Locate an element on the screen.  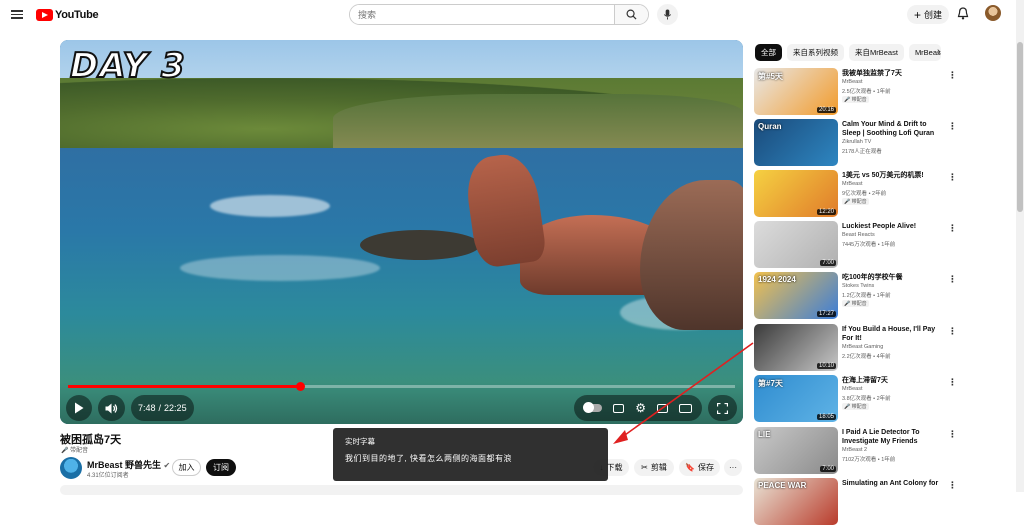
dubbed-tag: 🎤 带配音 is located at coordinates (855, 303).